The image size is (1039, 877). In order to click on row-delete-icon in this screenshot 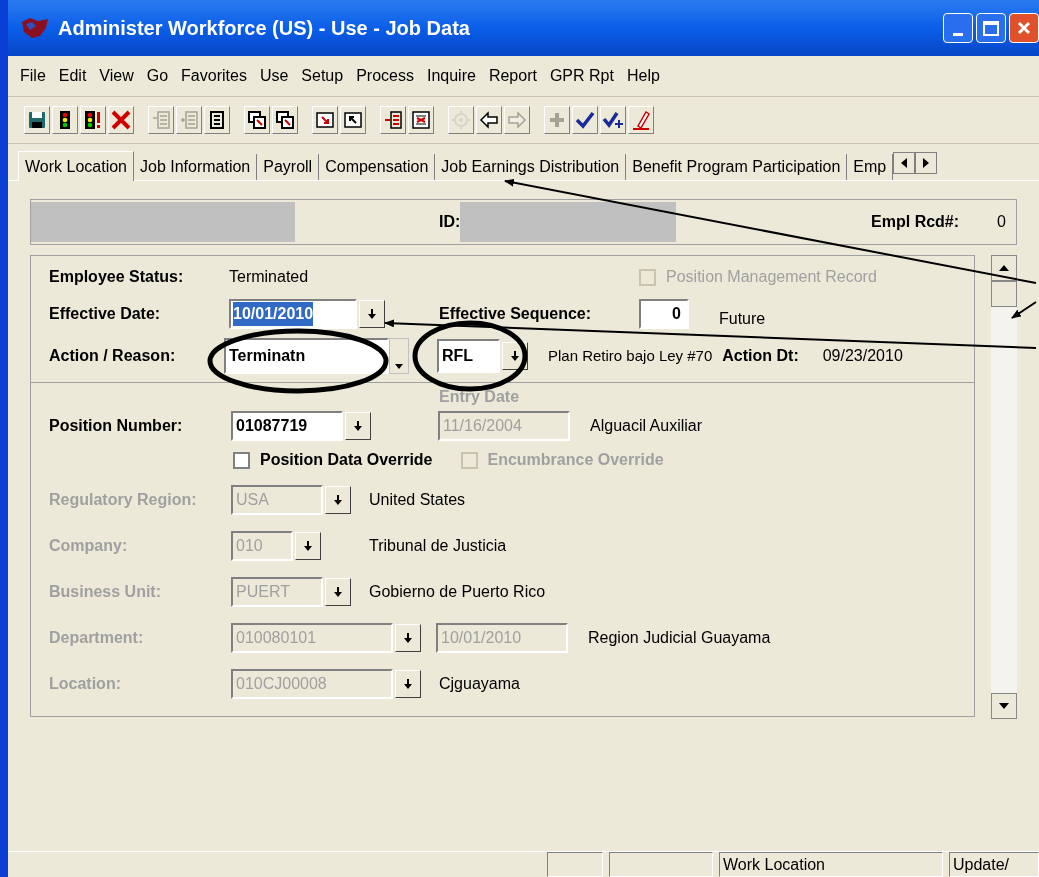, I will do `click(421, 120)`.